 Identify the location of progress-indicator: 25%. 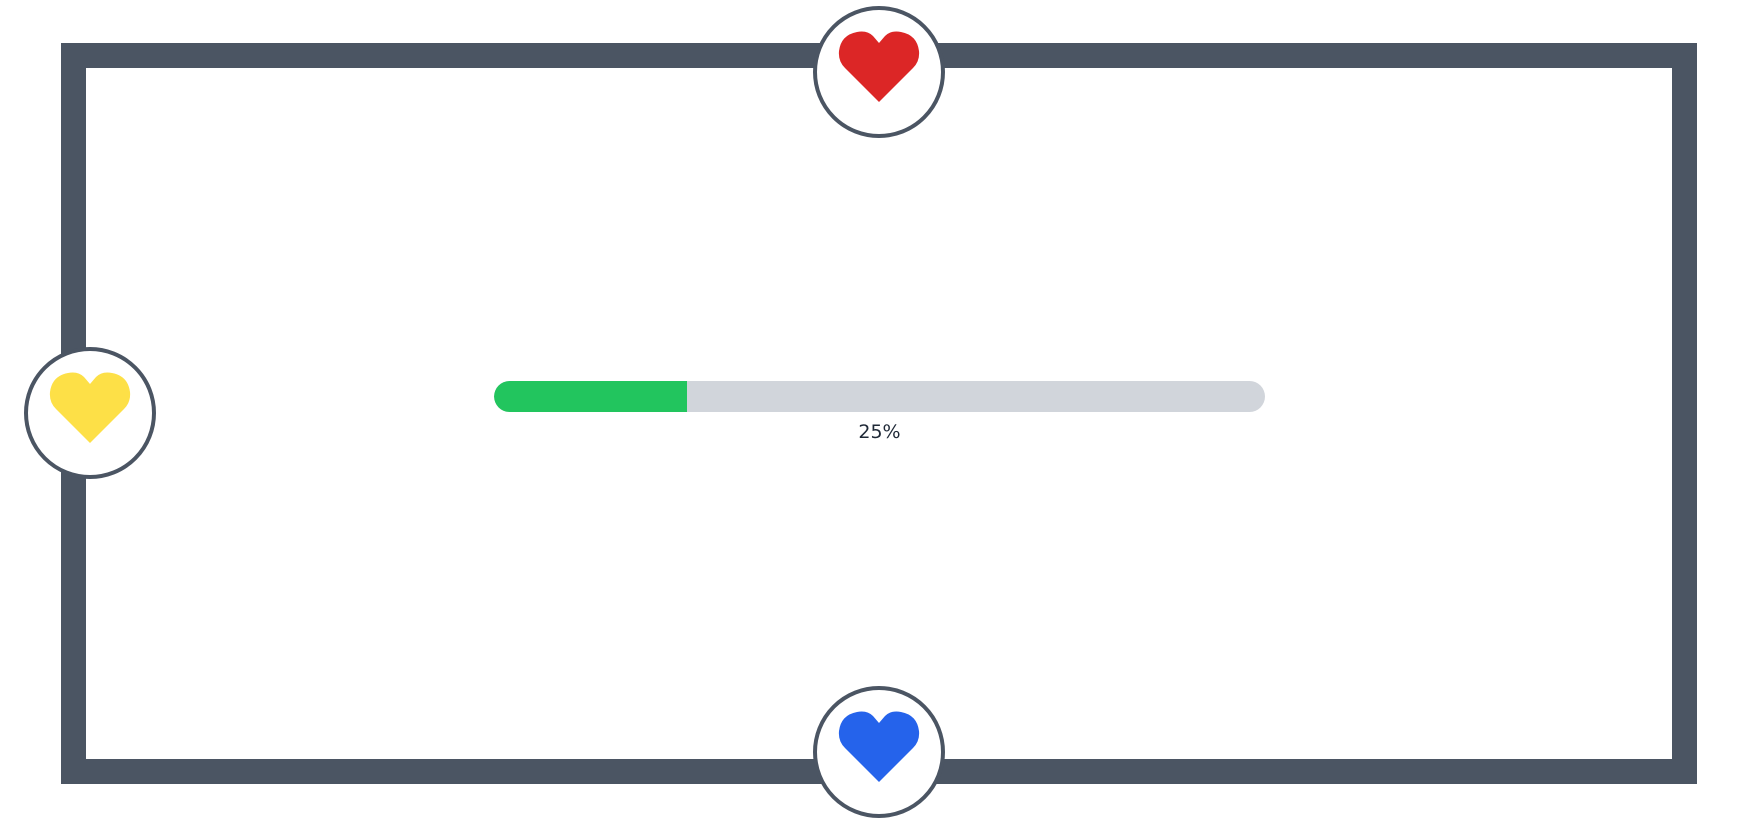
(879, 412).